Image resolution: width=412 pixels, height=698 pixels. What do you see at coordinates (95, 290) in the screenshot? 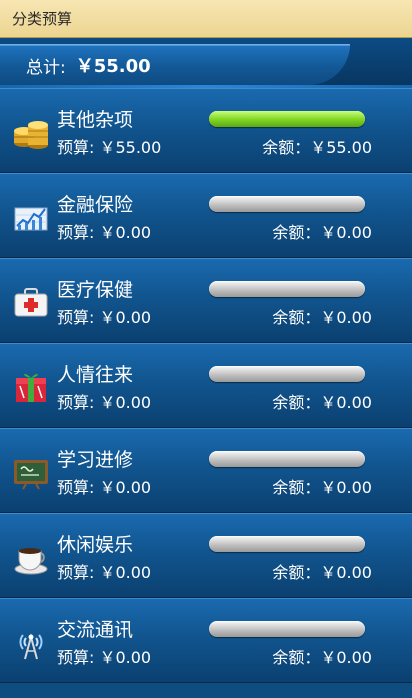
I see `category-name: 医疗保健` at bounding box center [95, 290].